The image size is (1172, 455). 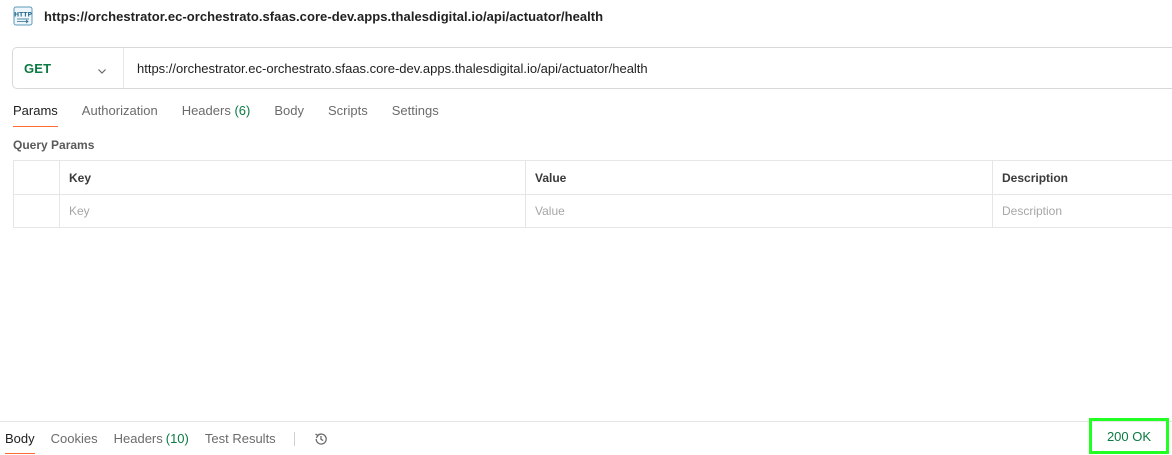 I want to click on description-column-header: Description, so click(x=1082, y=177).